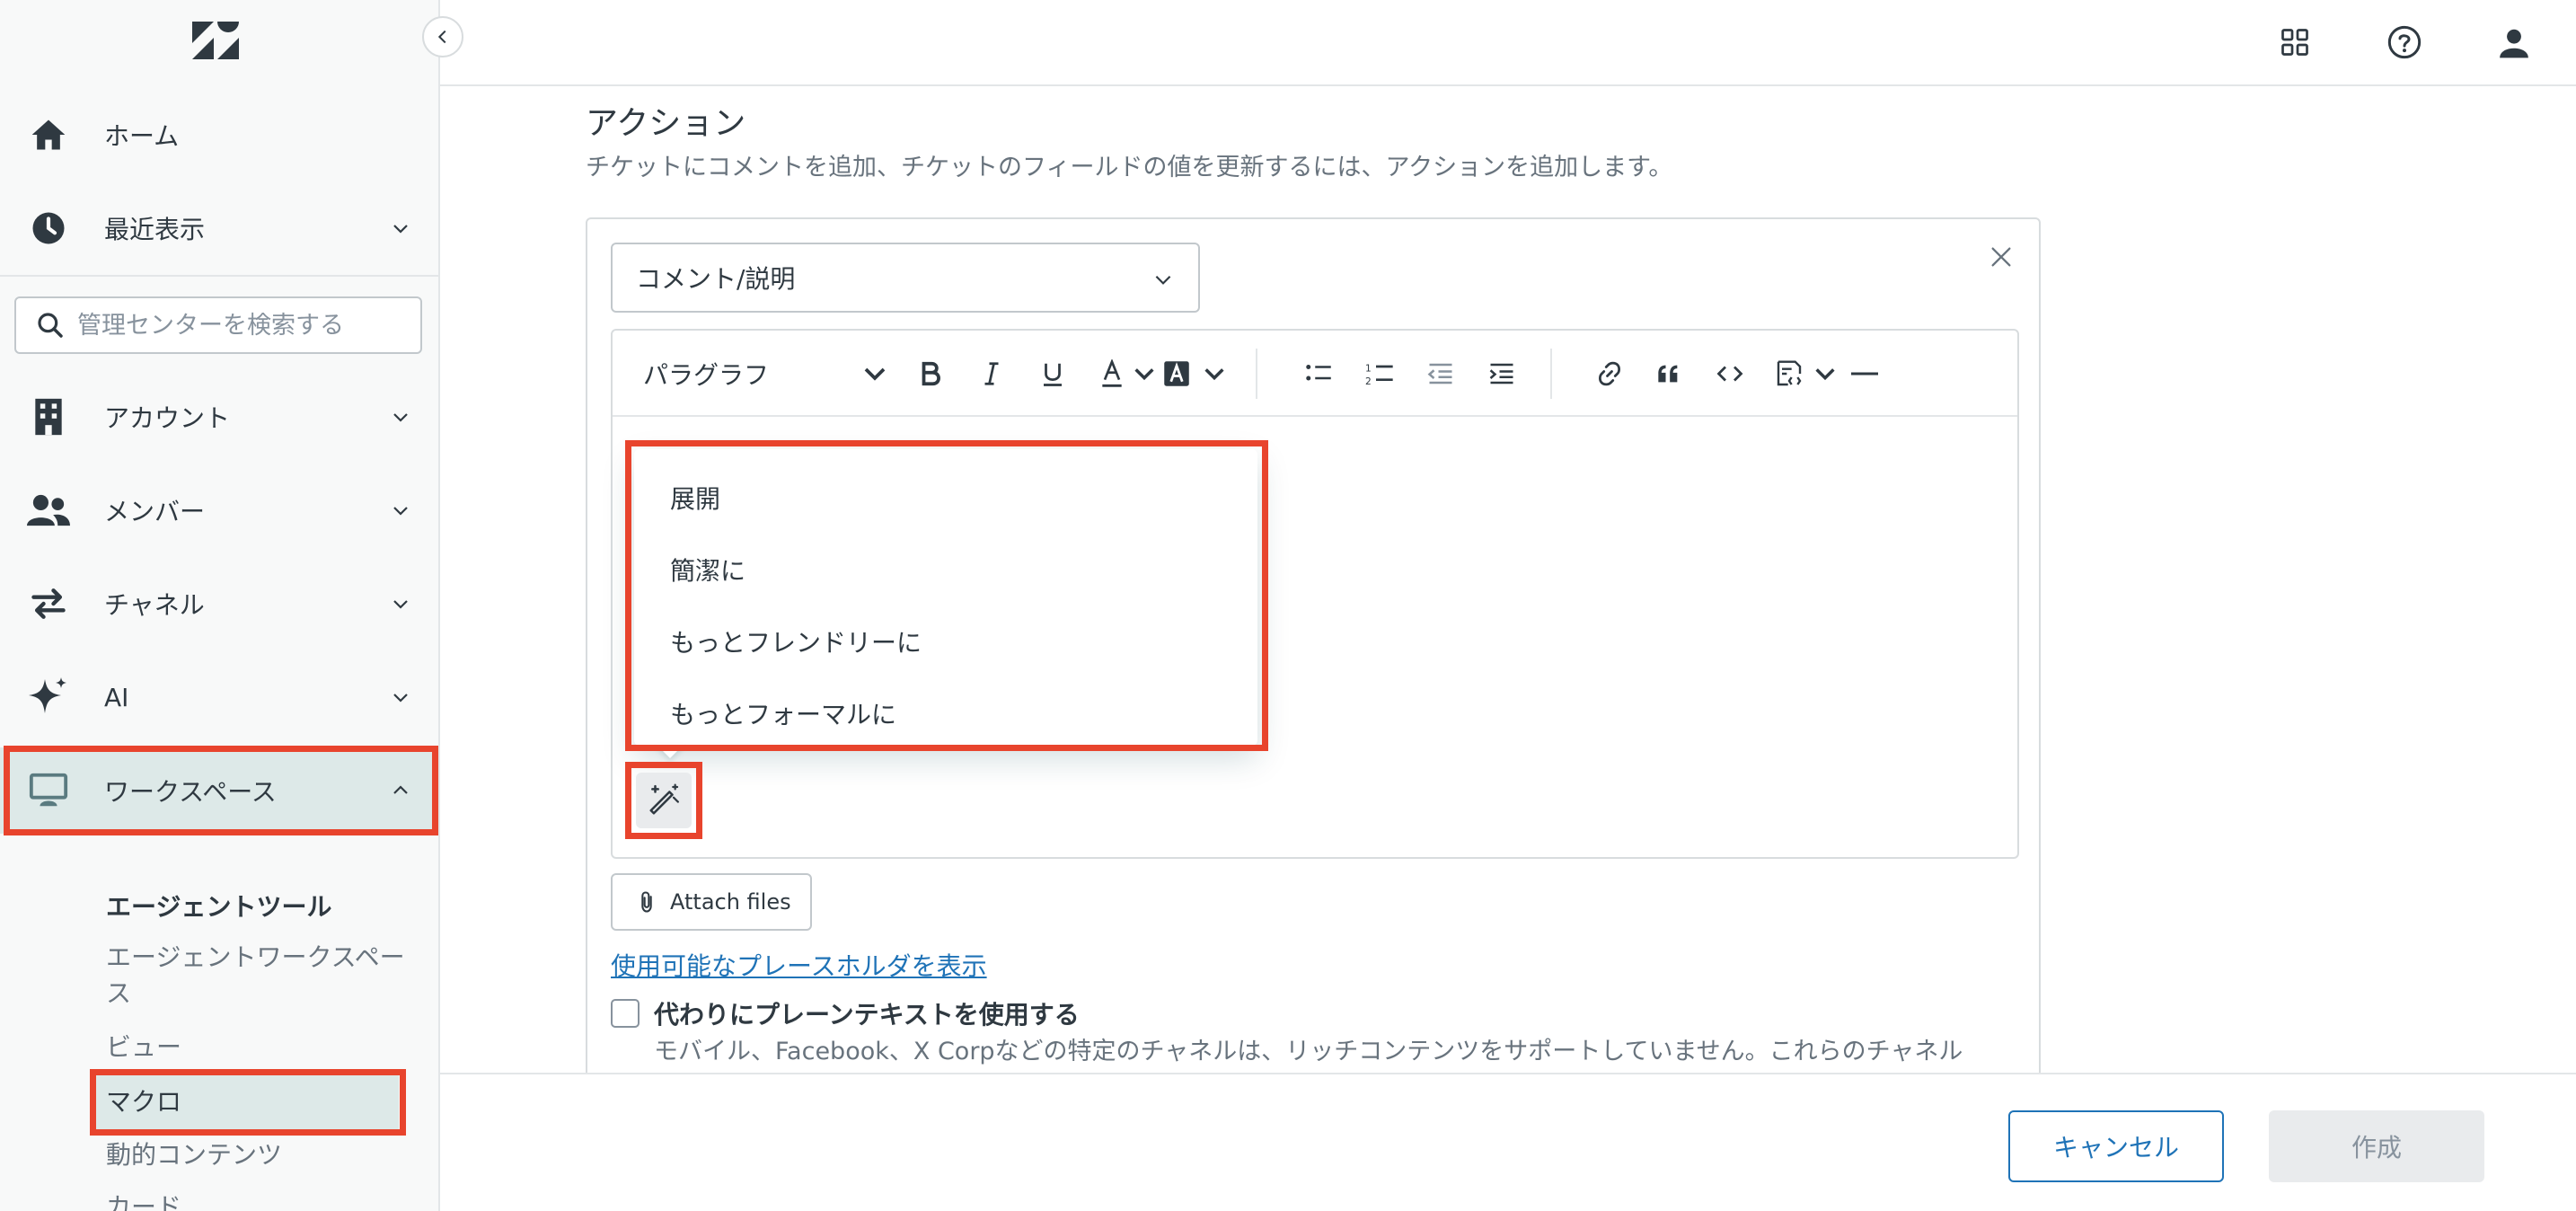 This screenshot has width=2576, height=1211. Describe the element at coordinates (730, 902) in the screenshot. I see `attach-files-label: Attach files` at that location.